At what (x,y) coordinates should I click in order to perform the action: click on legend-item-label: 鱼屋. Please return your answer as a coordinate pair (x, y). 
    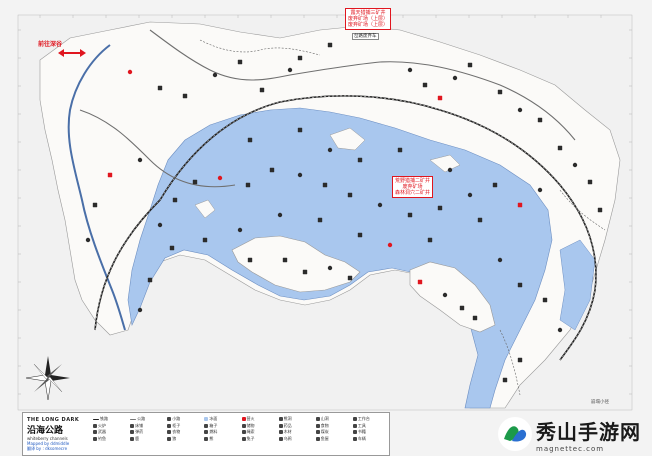
    Looking at the image, I should click on (324, 438).